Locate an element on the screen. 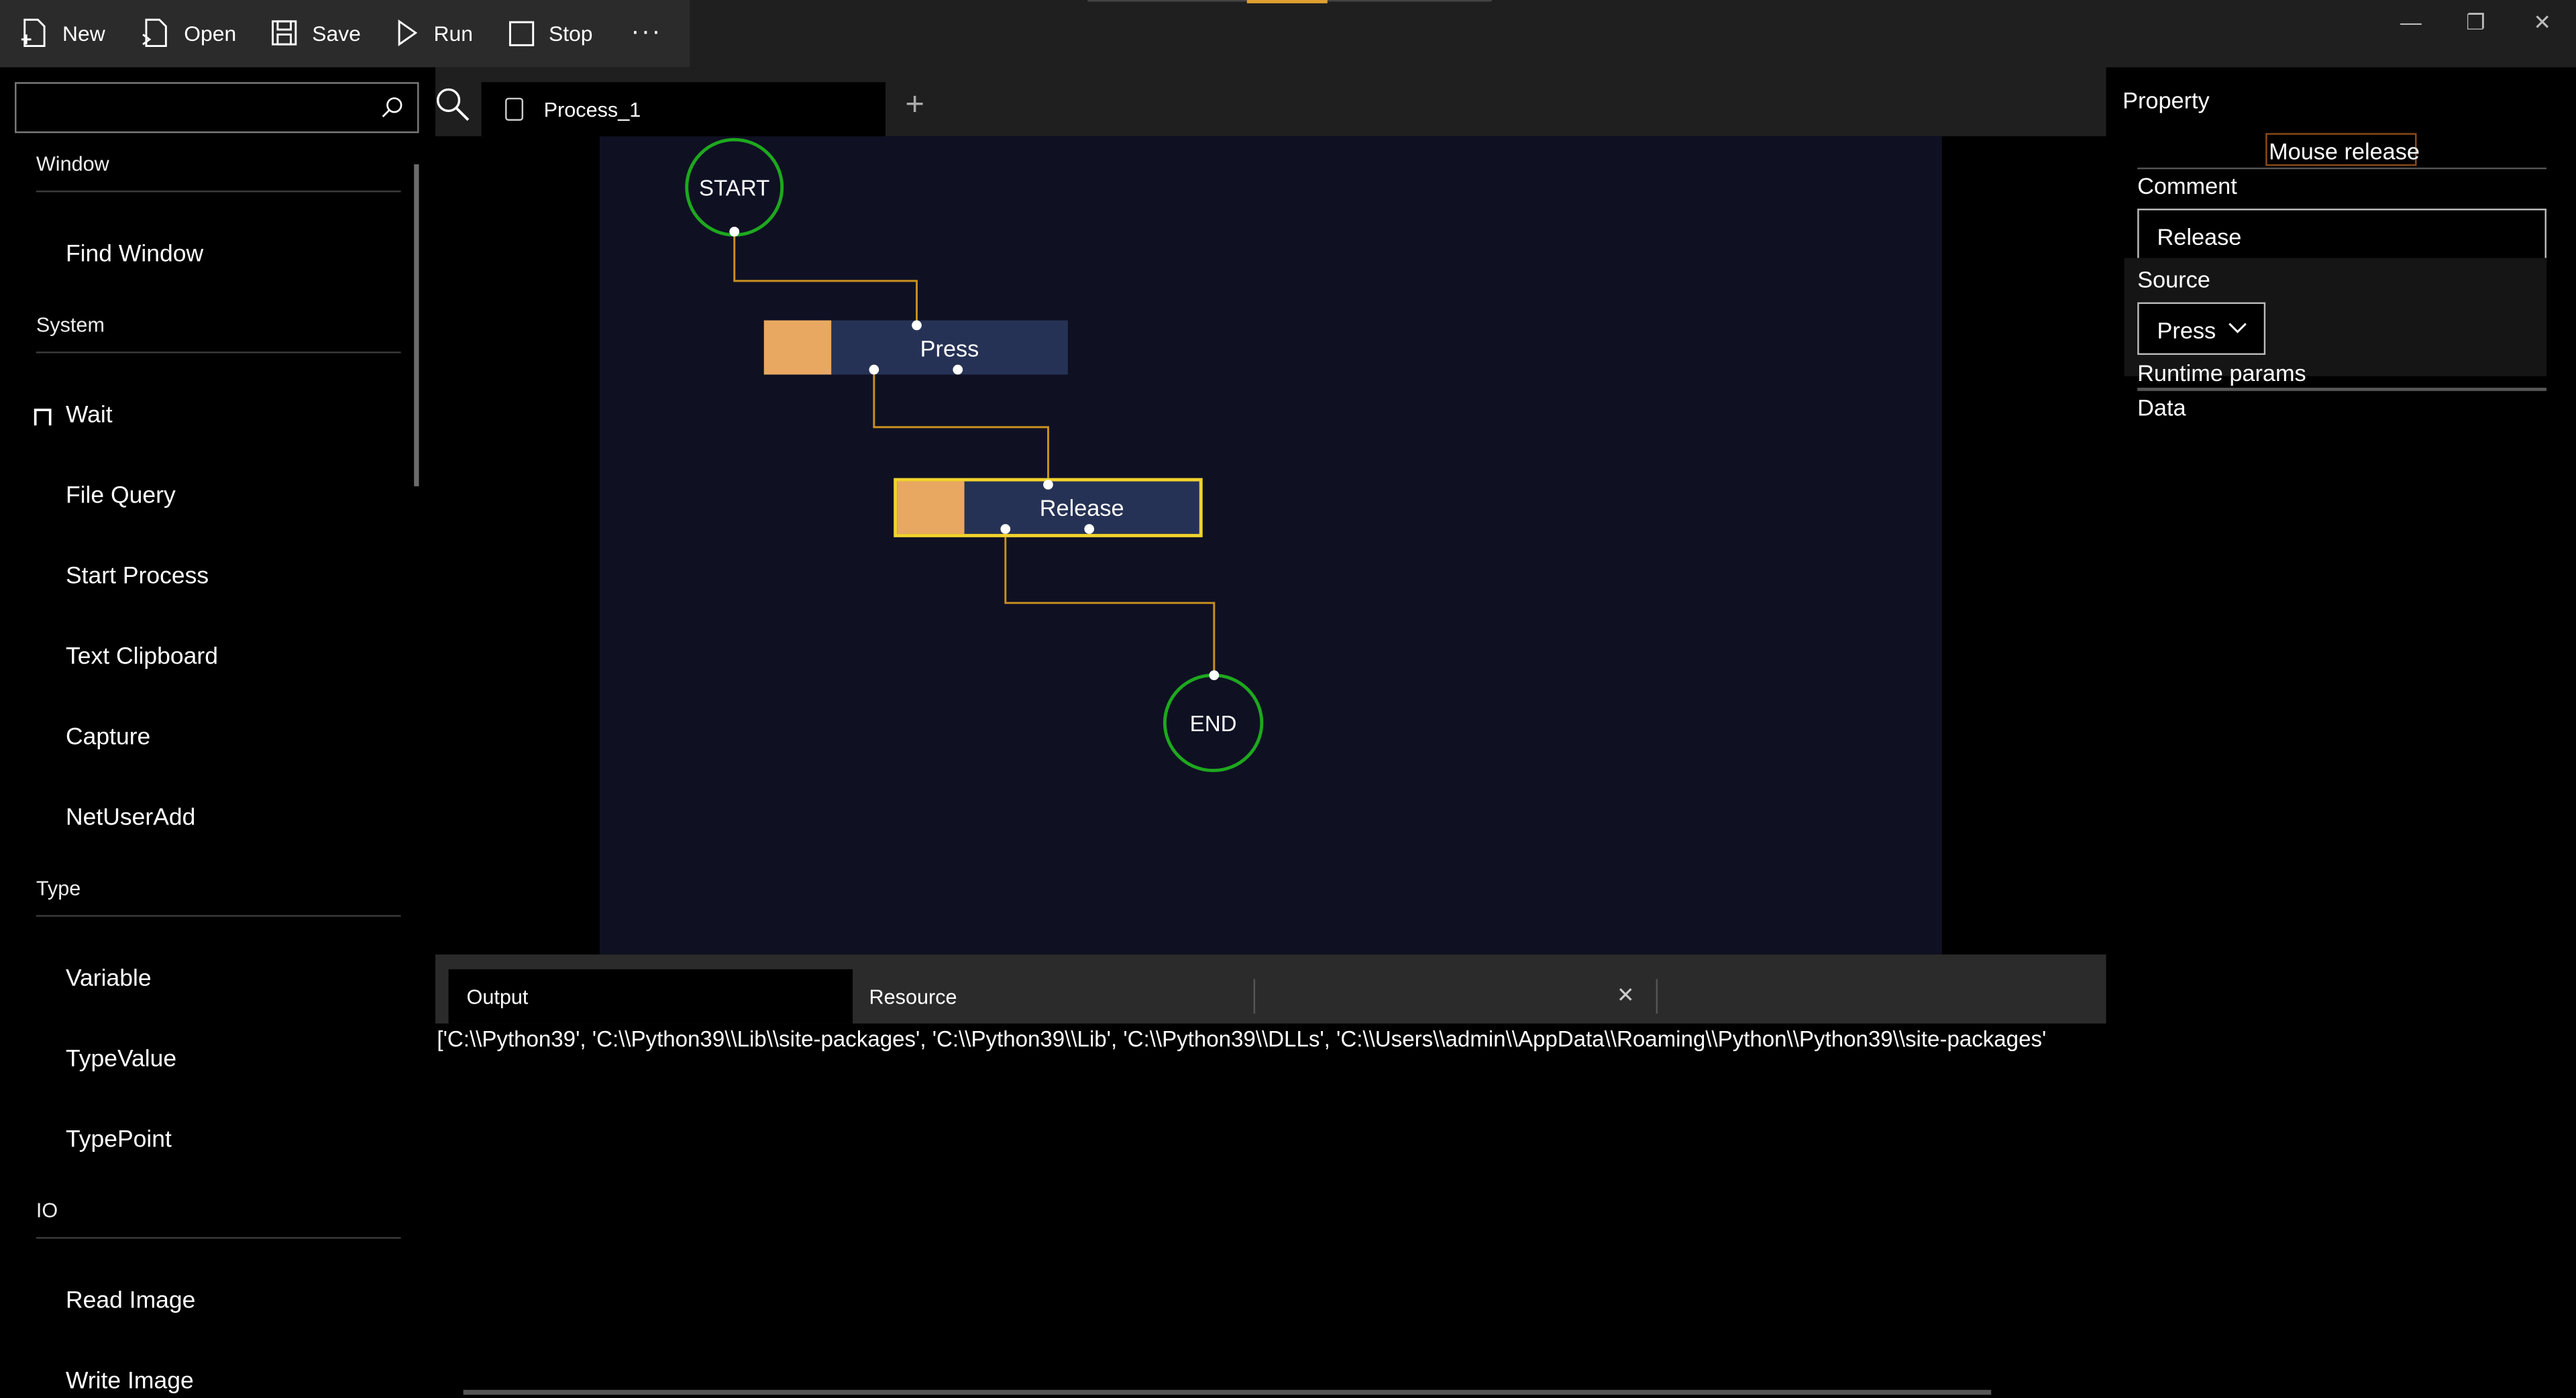  source-dropdown: Press is located at coordinates (2201, 328).